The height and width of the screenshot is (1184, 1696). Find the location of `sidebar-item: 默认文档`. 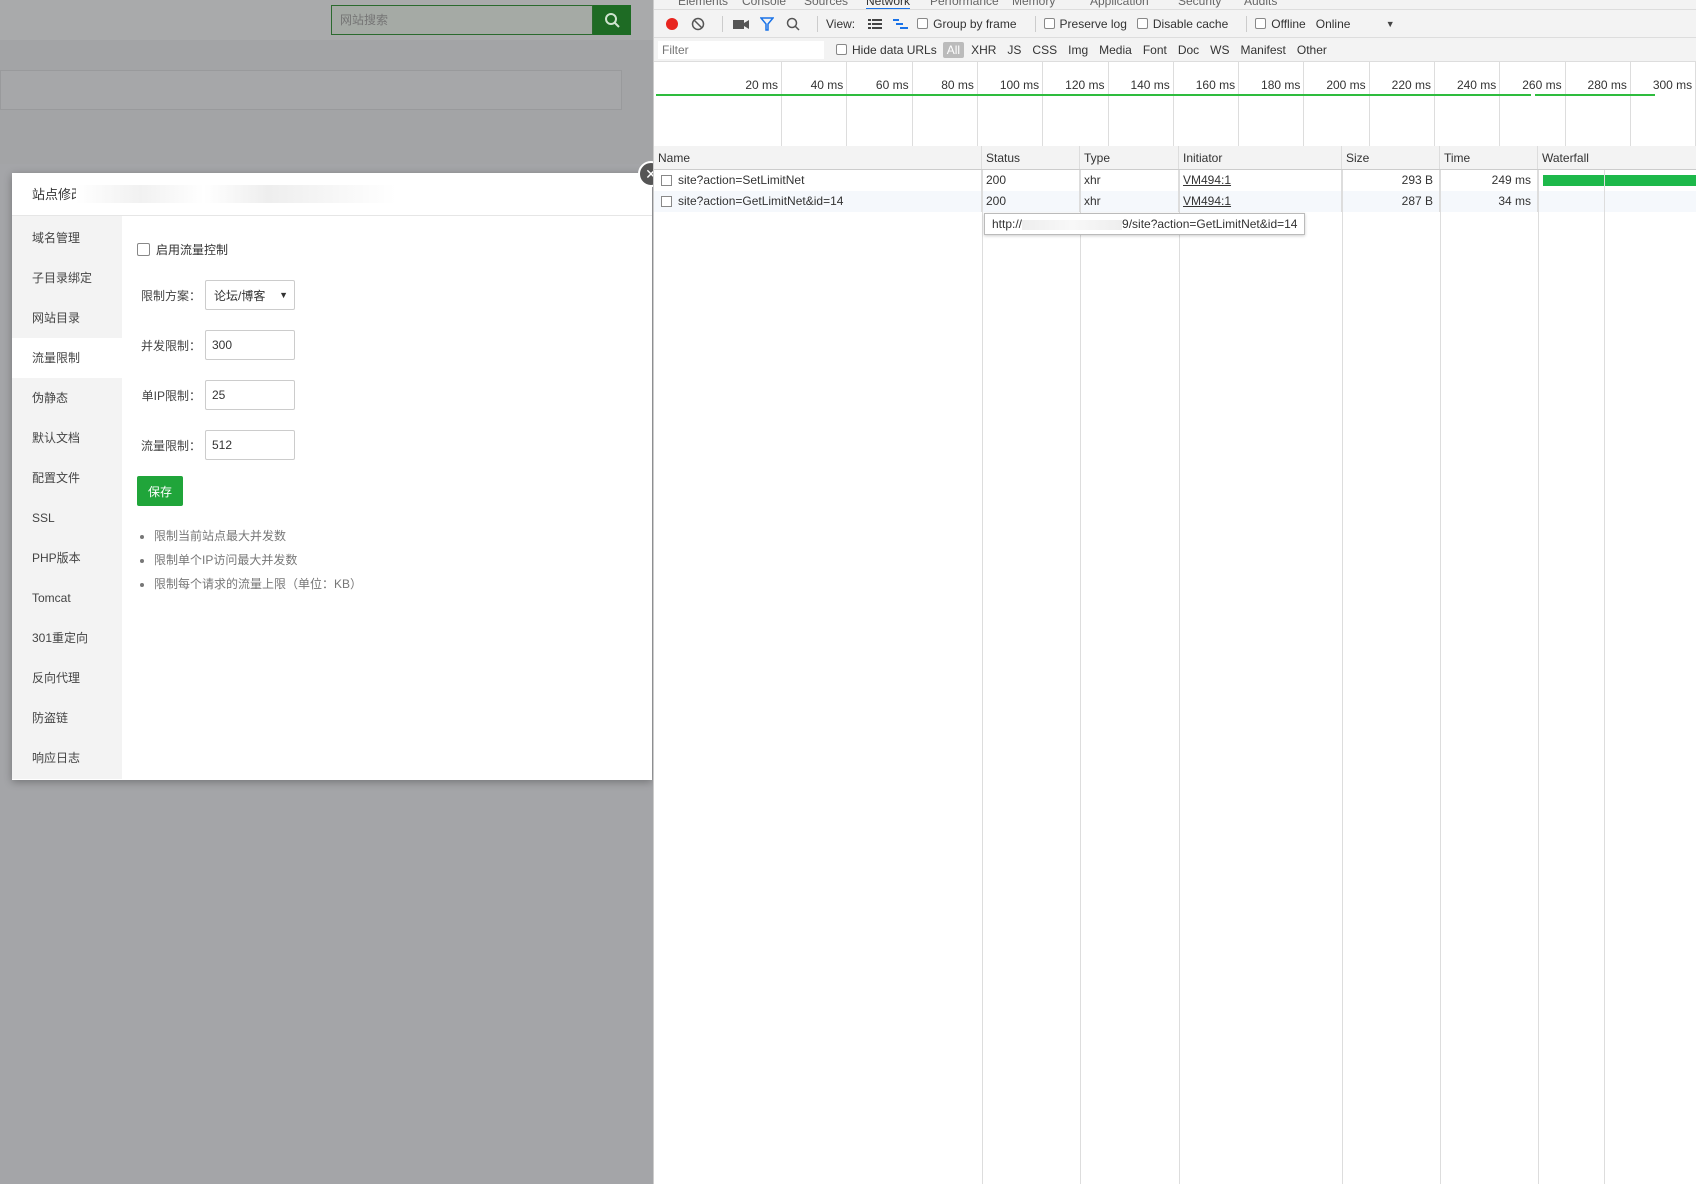

sidebar-item: 默认文档 is located at coordinates (67, 438).